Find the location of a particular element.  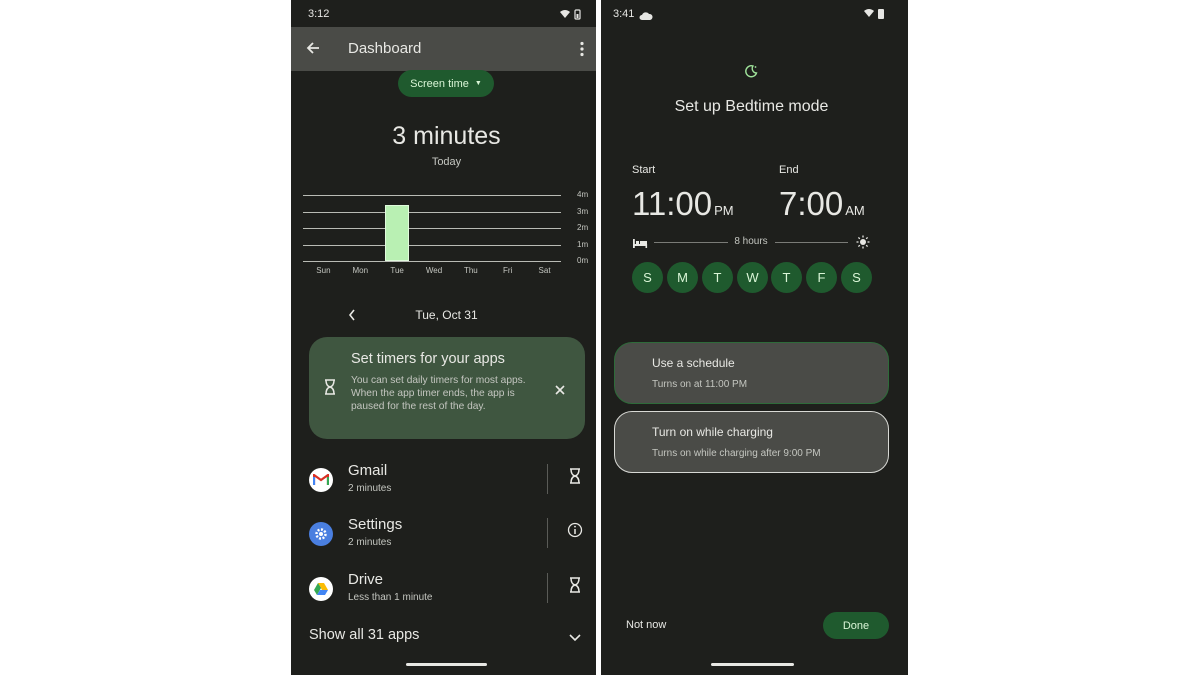

expand-chevron-icon is located at coordinates (575, 636).